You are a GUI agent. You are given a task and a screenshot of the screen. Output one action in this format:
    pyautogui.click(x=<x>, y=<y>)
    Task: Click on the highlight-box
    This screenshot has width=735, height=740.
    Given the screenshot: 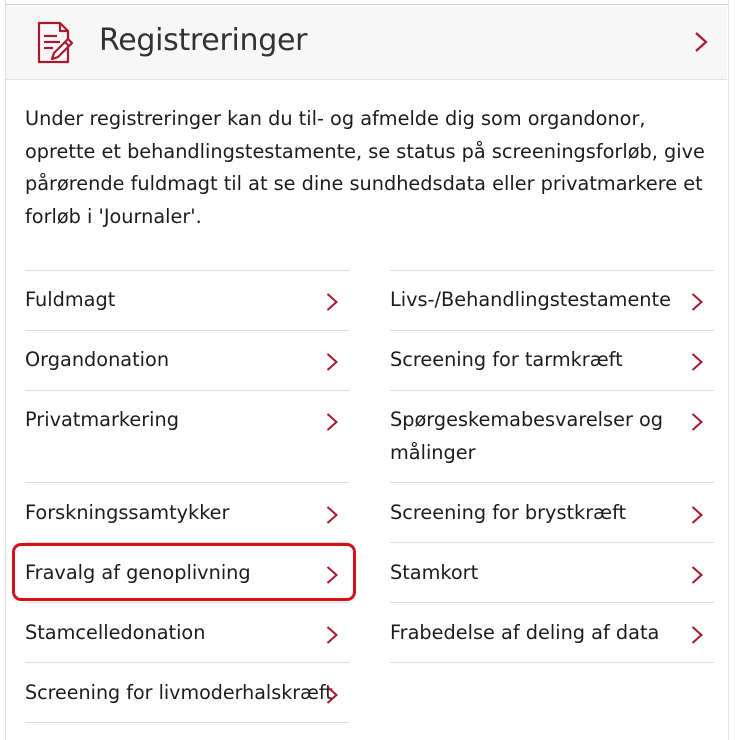 What is the action you would take?
    pyautogui.click(x=184, y=572)
    